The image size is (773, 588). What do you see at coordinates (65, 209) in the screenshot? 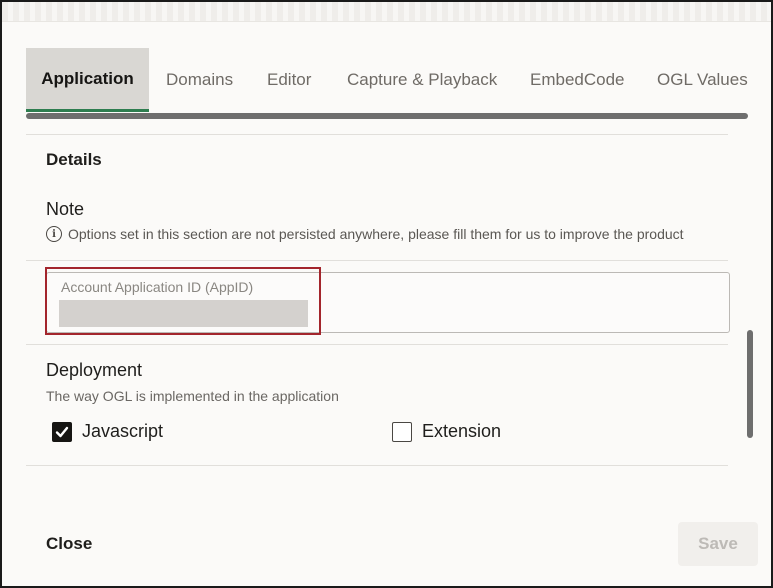
I see `note-heading: Note` at bounding box center [65, 209].